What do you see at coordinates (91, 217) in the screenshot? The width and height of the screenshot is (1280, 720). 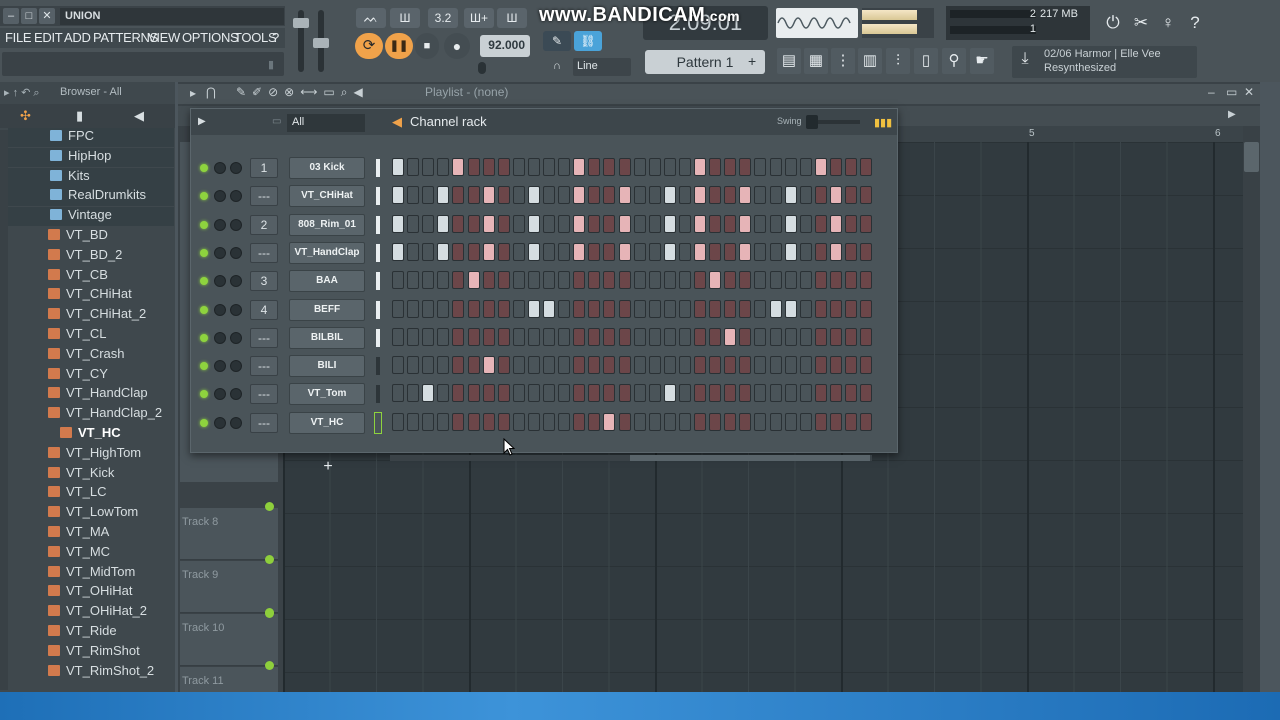 I see `browser-item: Vintage` at bounding box center [91, 217].